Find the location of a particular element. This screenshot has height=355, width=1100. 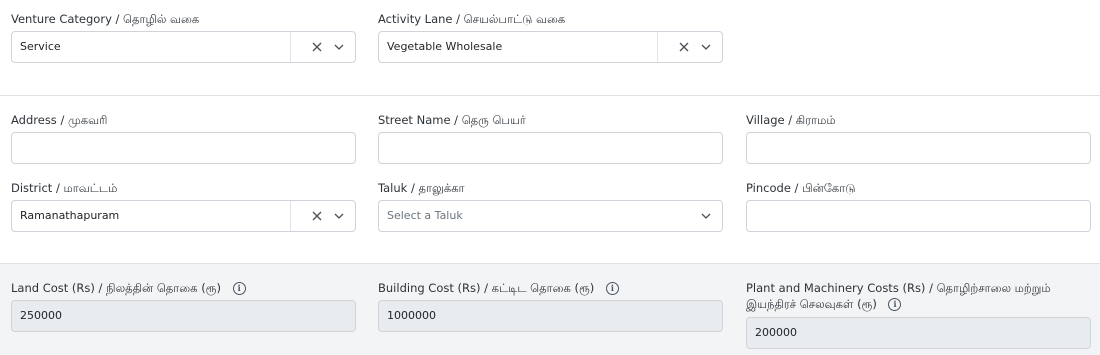

address-input is located at coordinates (183, 148).